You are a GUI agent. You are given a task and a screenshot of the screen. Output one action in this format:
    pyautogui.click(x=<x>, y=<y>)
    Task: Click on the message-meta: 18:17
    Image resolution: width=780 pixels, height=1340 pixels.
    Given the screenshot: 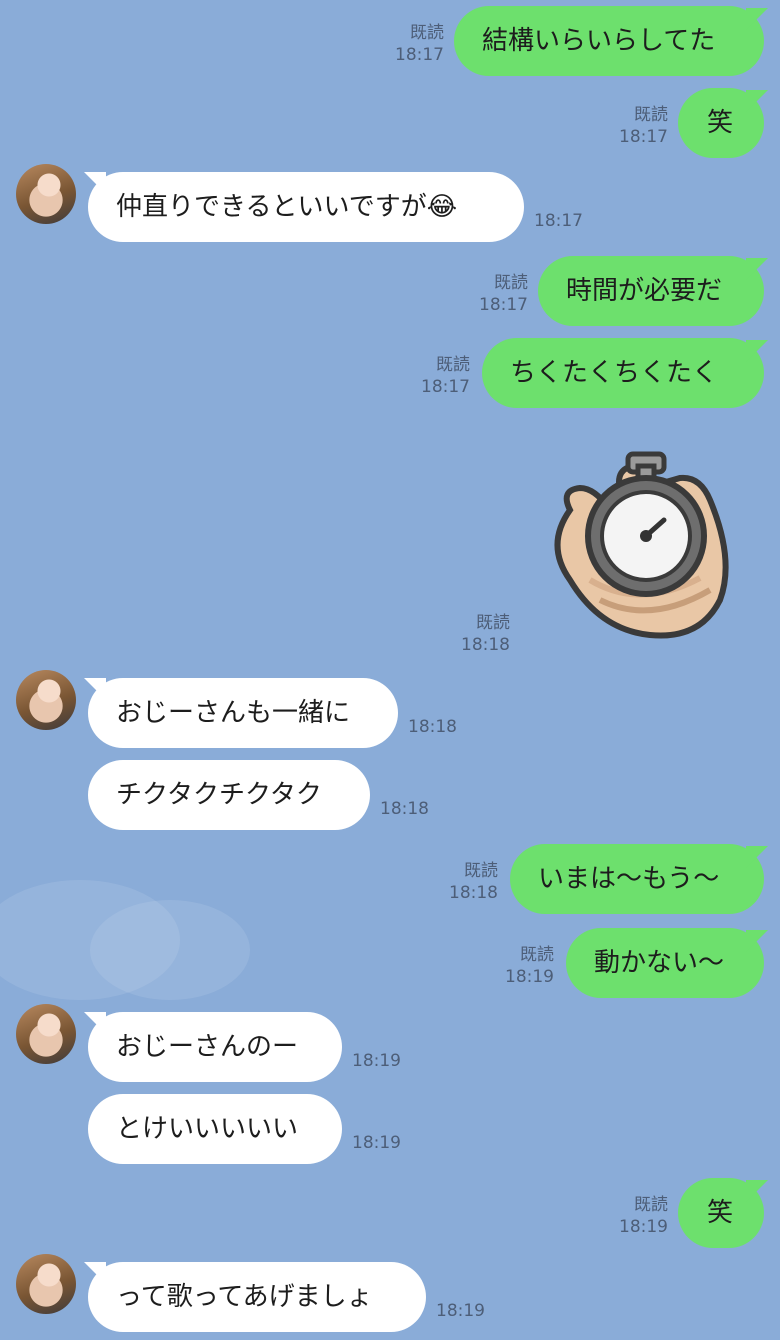 What is the action you would take?
    pyautogui.click(x=558, y=221)
    